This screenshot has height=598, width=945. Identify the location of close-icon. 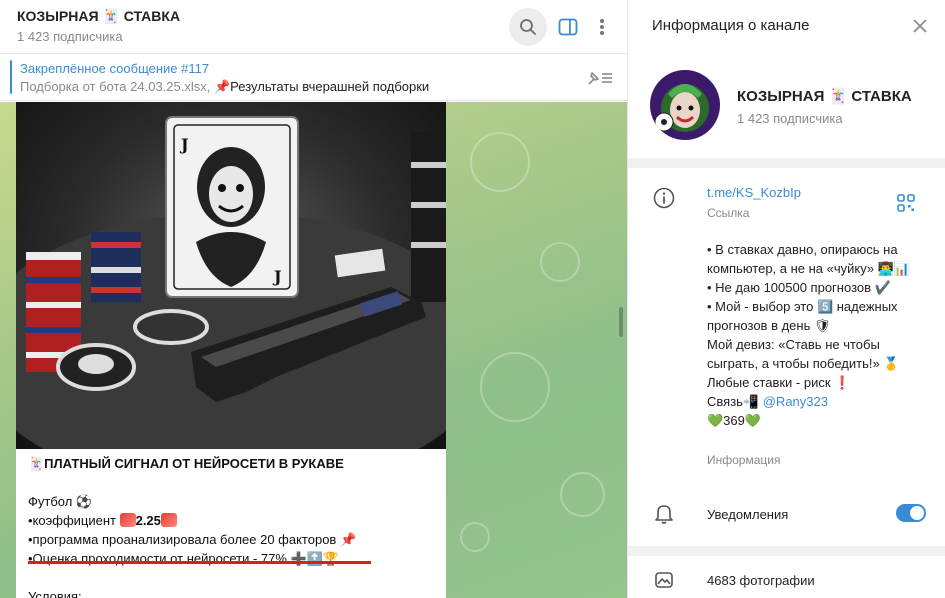
(920, 26).